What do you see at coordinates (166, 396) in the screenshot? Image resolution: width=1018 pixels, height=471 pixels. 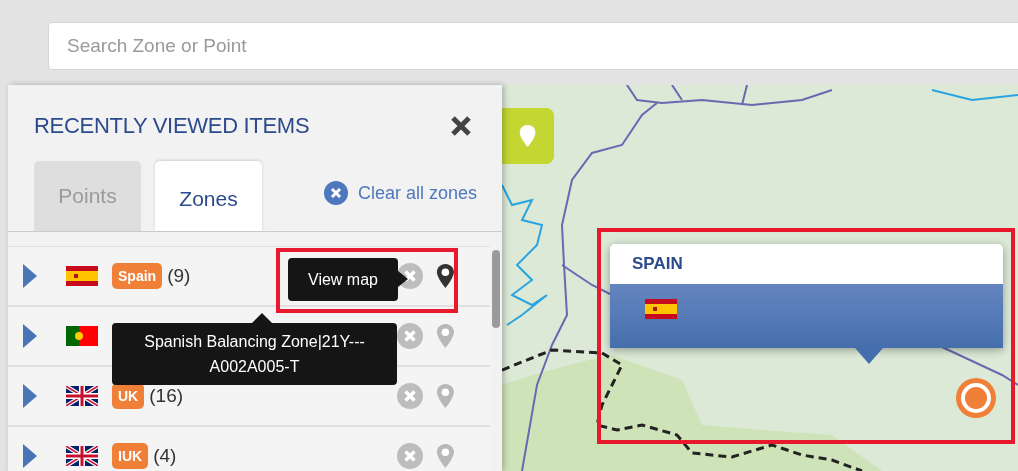 I see `zone-count: (16)` at bounding box center [166, 396].